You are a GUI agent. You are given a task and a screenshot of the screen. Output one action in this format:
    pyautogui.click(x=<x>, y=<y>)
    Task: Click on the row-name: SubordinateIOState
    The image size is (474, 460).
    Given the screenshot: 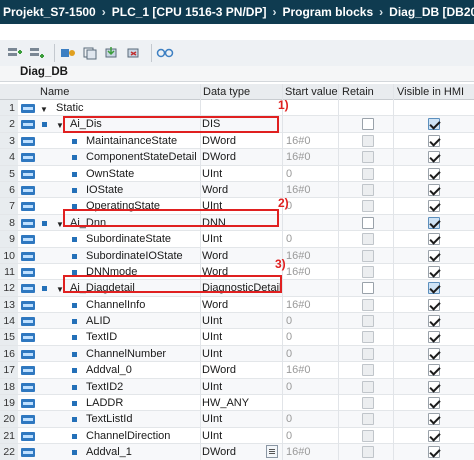 What is the action you would take?
    pyautogui.click(x=134, y=256)
    